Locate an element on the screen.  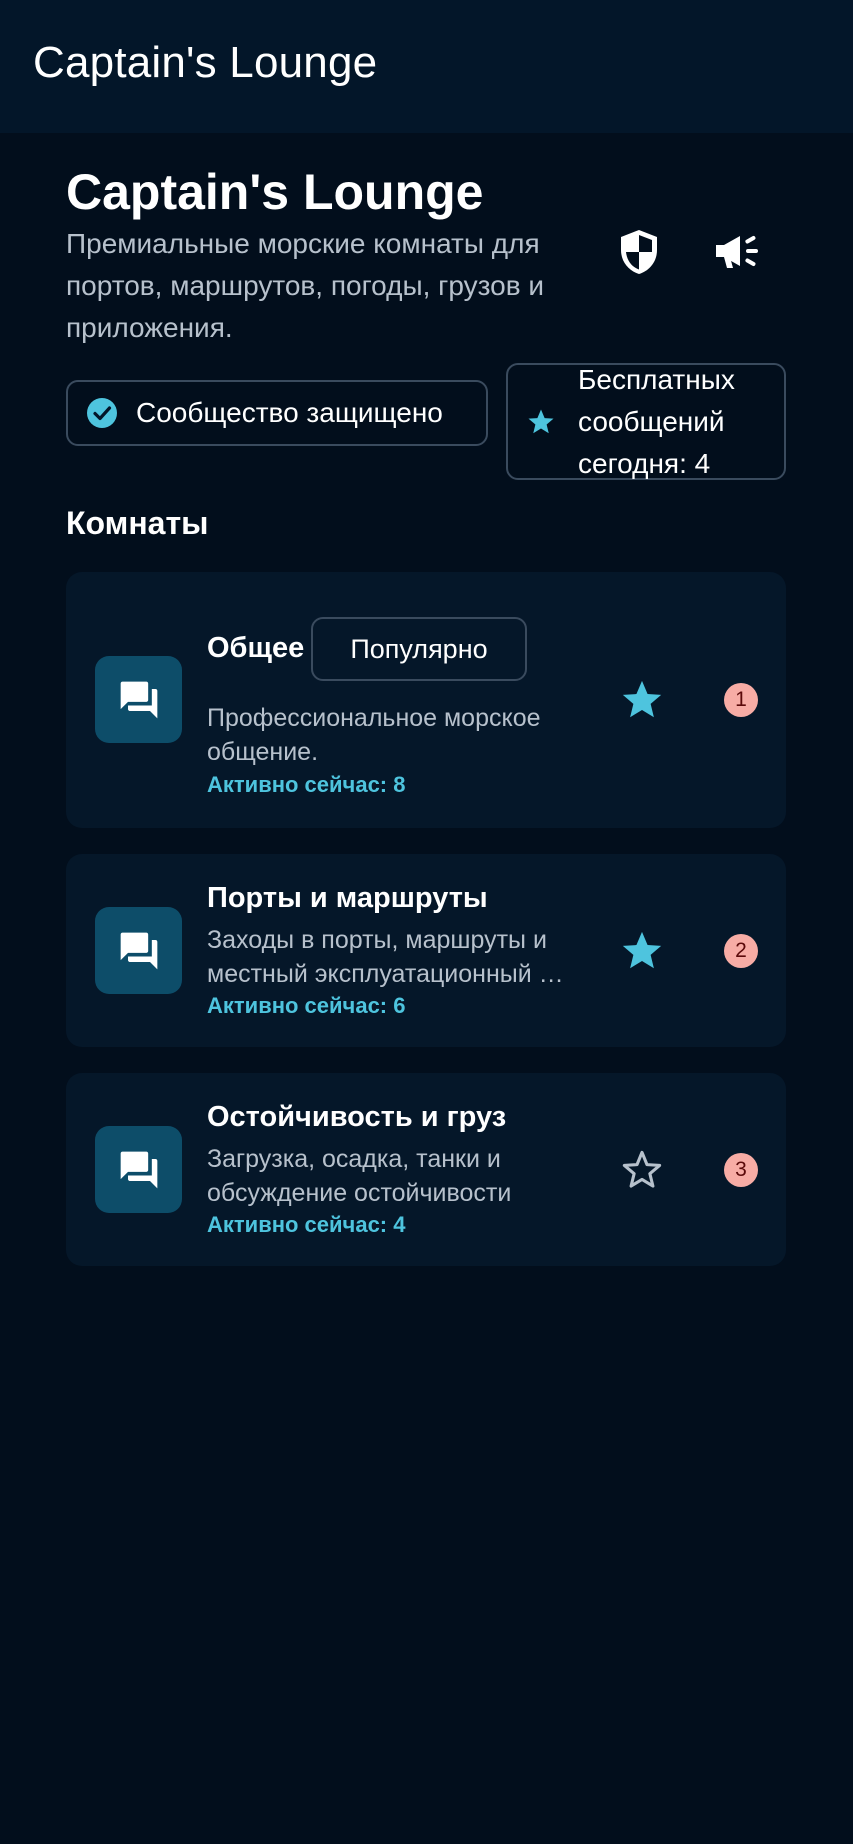
star-outline-icon is located at coordinates (642, 1169).